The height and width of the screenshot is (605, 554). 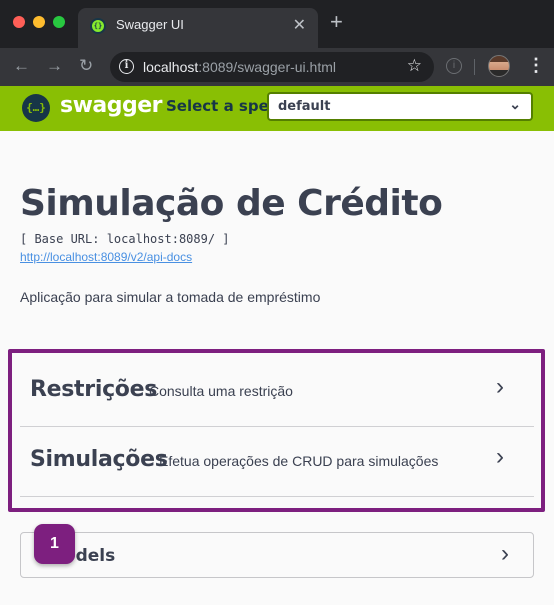 I want to click on close-window-button, so click(x=19, y=22).